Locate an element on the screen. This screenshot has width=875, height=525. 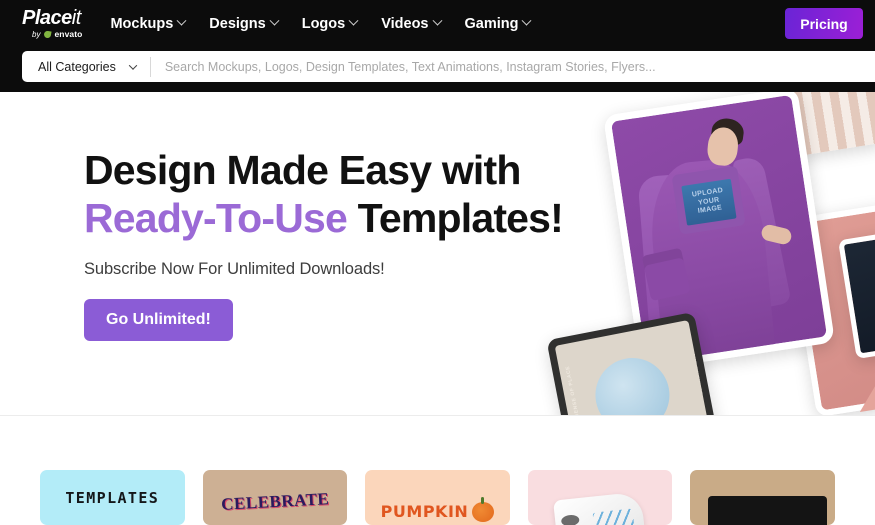
logo-envato-text: envato is located at coordinates (68, 34).